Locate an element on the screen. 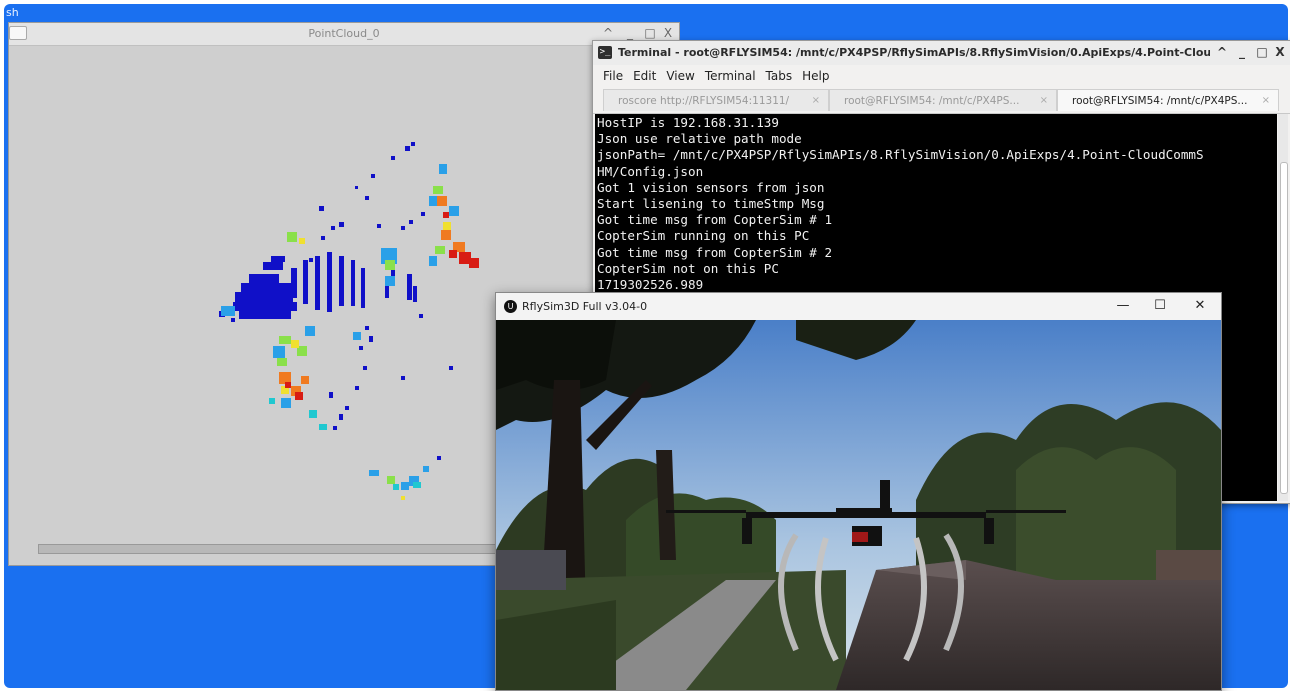 This screenshot has height=691, width=1290. terminal-scrollbar-thumb is located at coordinates (1284, 328).